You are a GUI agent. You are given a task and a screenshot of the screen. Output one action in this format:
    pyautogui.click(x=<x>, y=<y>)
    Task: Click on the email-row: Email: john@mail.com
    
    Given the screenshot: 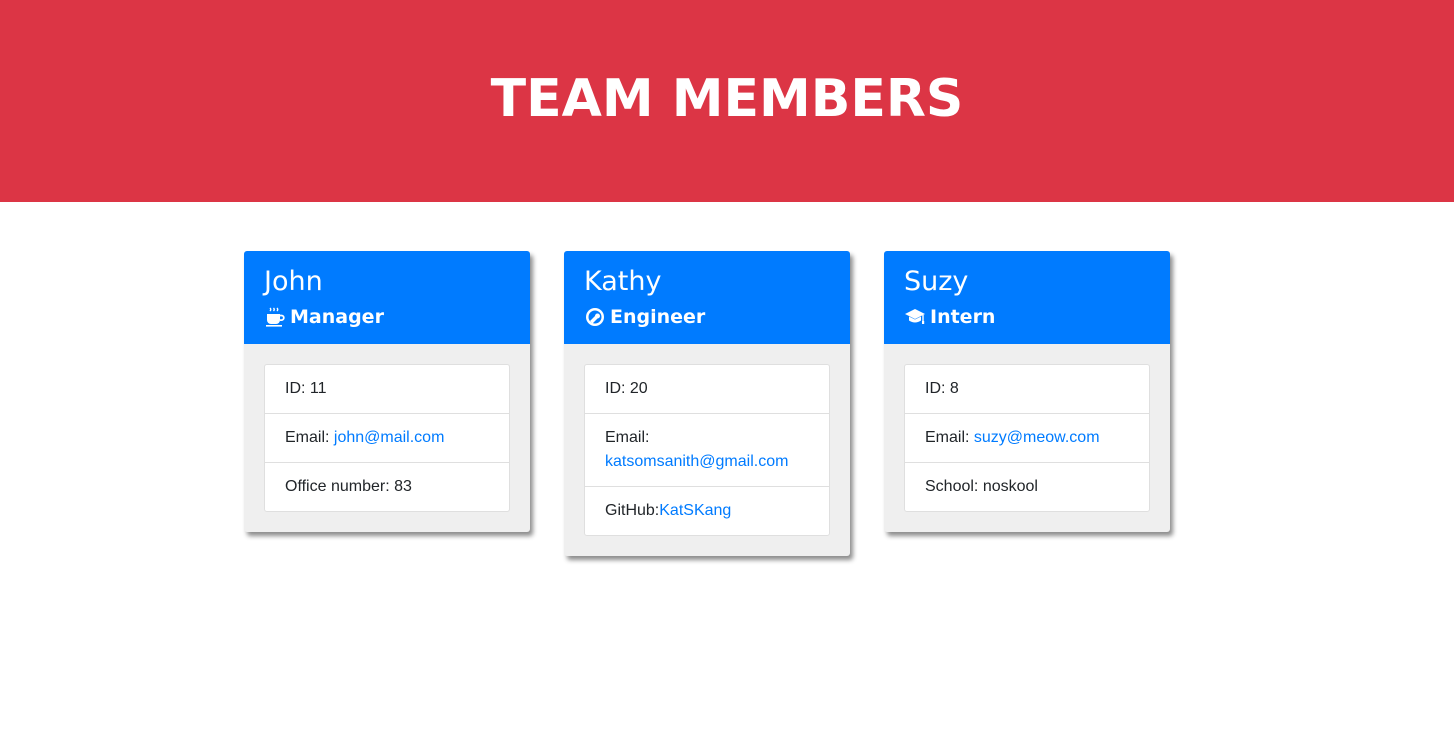 What is the action you would take?
    pyautogui.click(x=387, y=437)
    